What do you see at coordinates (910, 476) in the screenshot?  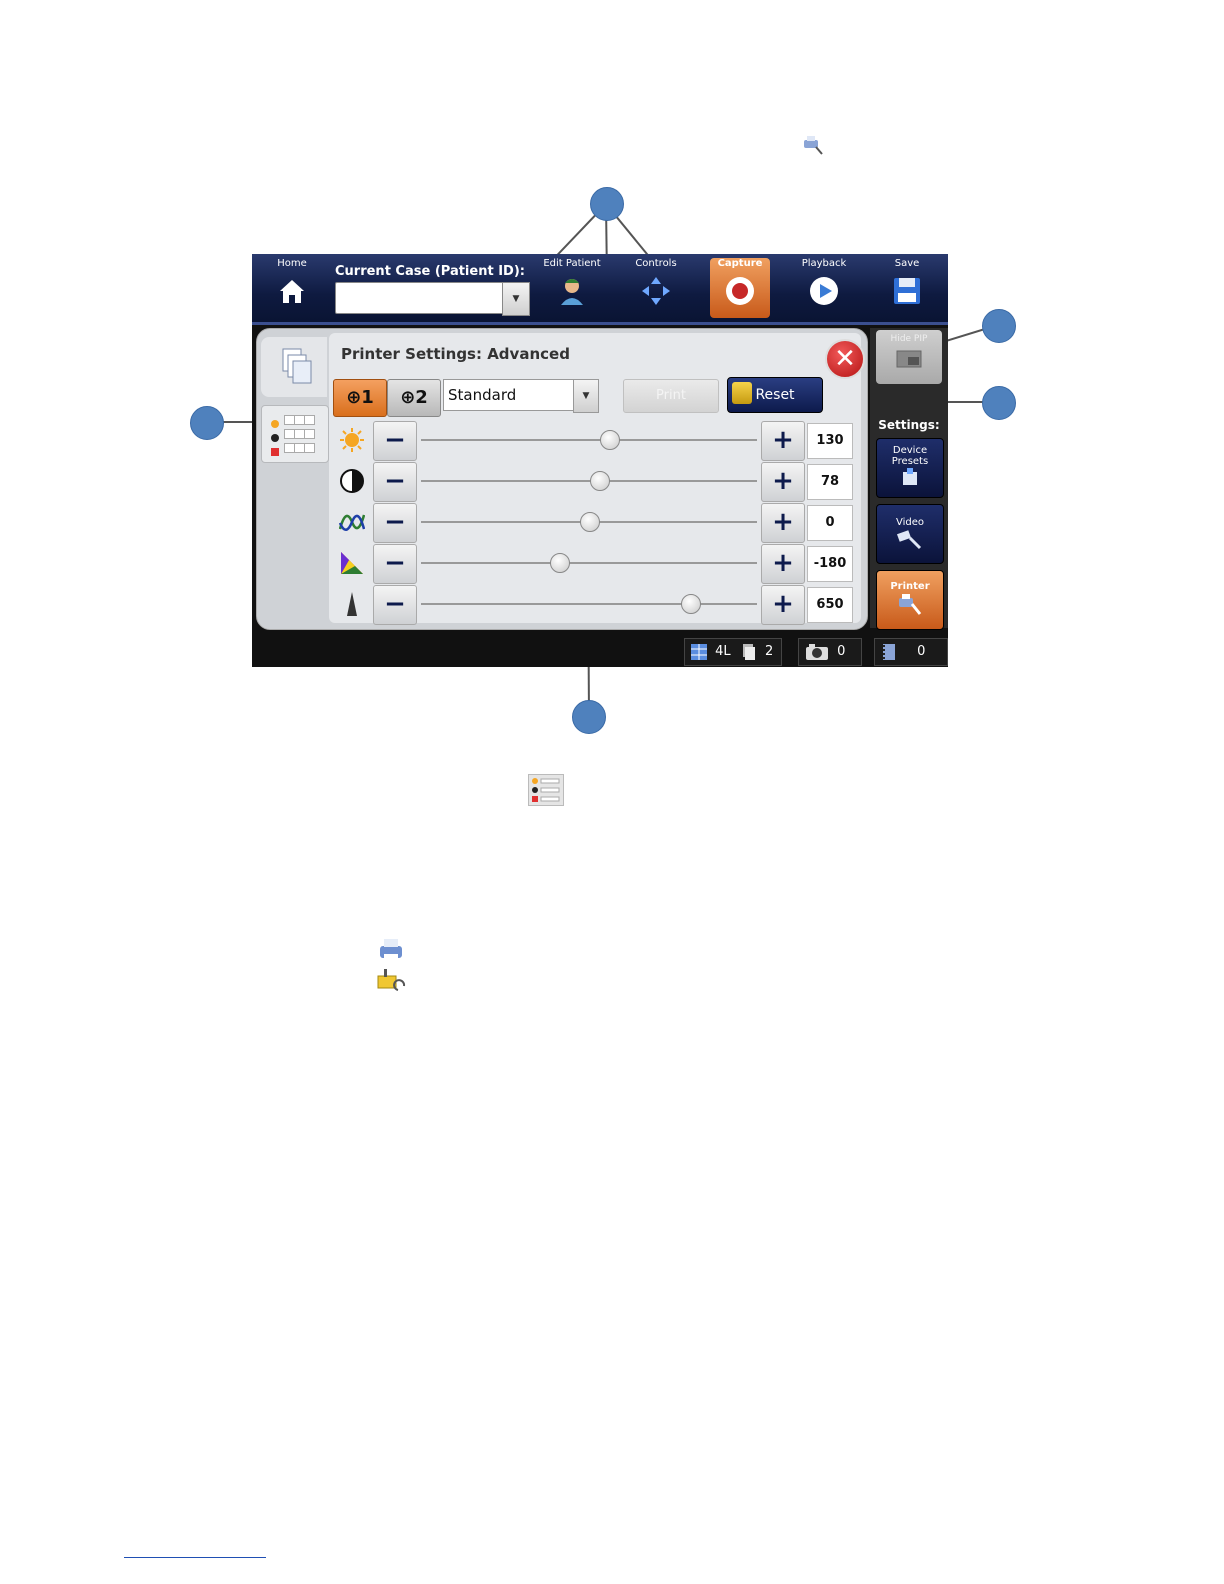 I see `device-presets-icon` at bounding box center [910, 476].